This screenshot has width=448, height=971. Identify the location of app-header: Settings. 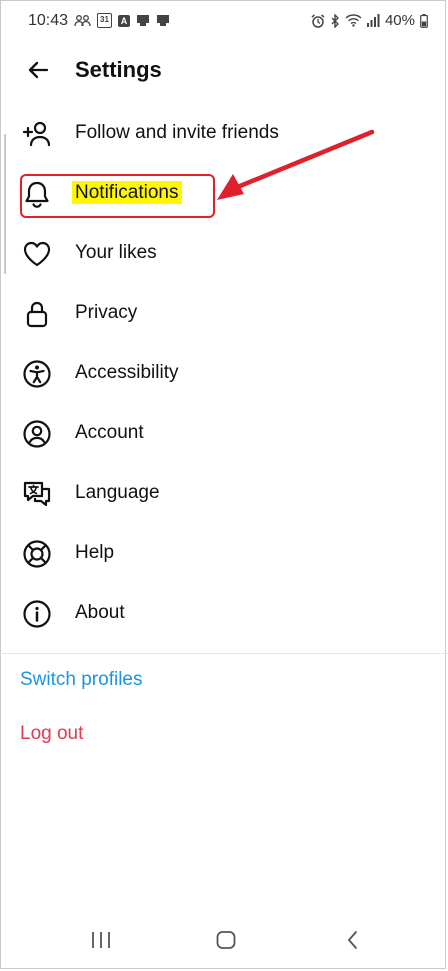
(224, 69).